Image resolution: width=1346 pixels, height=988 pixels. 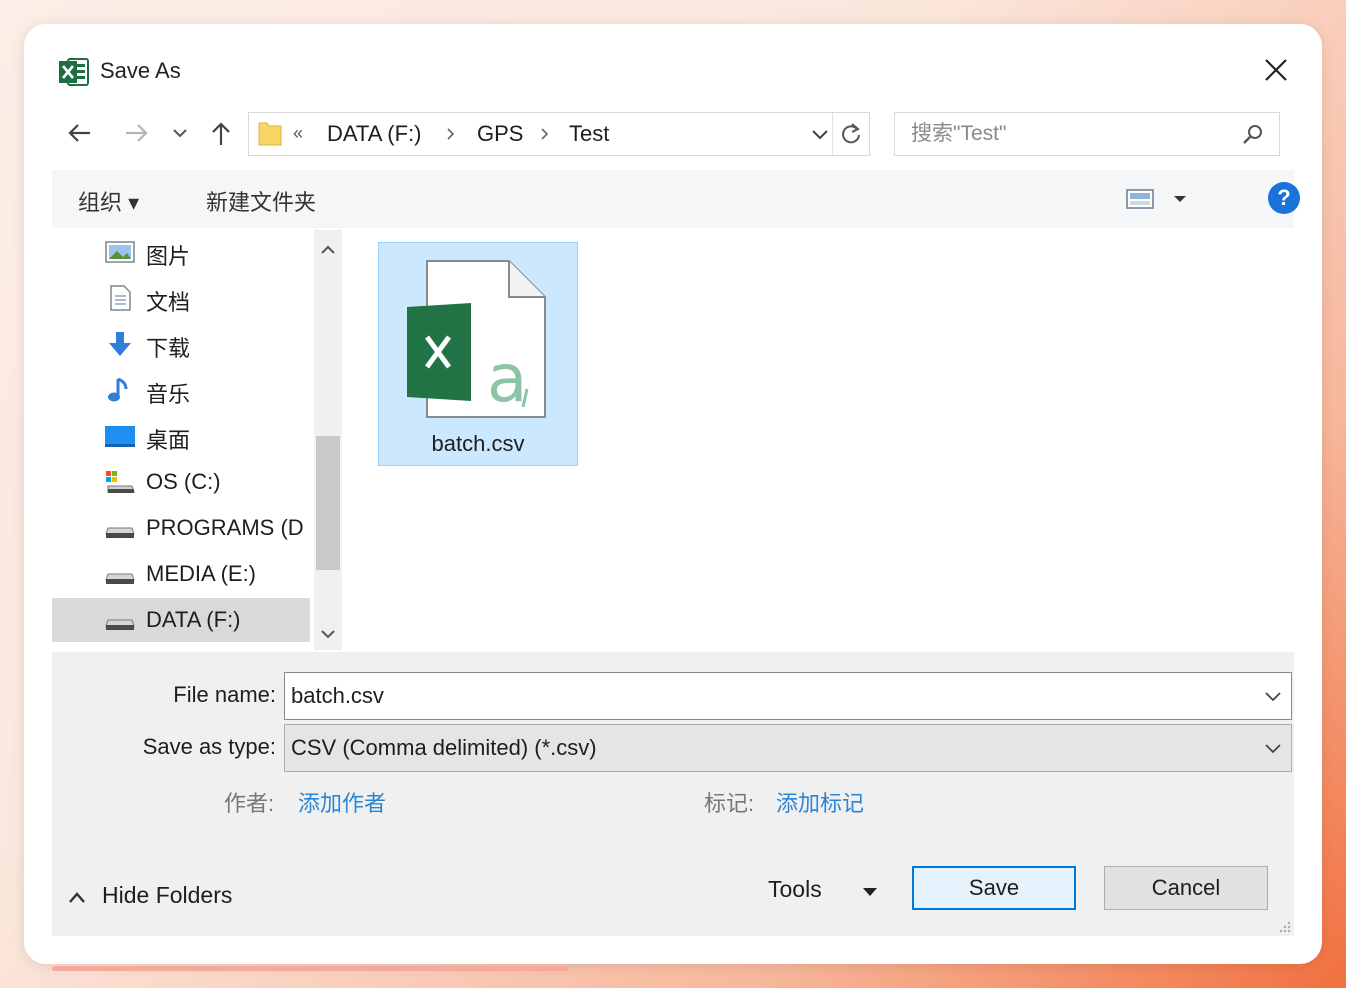 What do you see at coordinates (1285, 927) in the screenshot?
I see `resize-grip-icon` at bounding box center [1285, 927].